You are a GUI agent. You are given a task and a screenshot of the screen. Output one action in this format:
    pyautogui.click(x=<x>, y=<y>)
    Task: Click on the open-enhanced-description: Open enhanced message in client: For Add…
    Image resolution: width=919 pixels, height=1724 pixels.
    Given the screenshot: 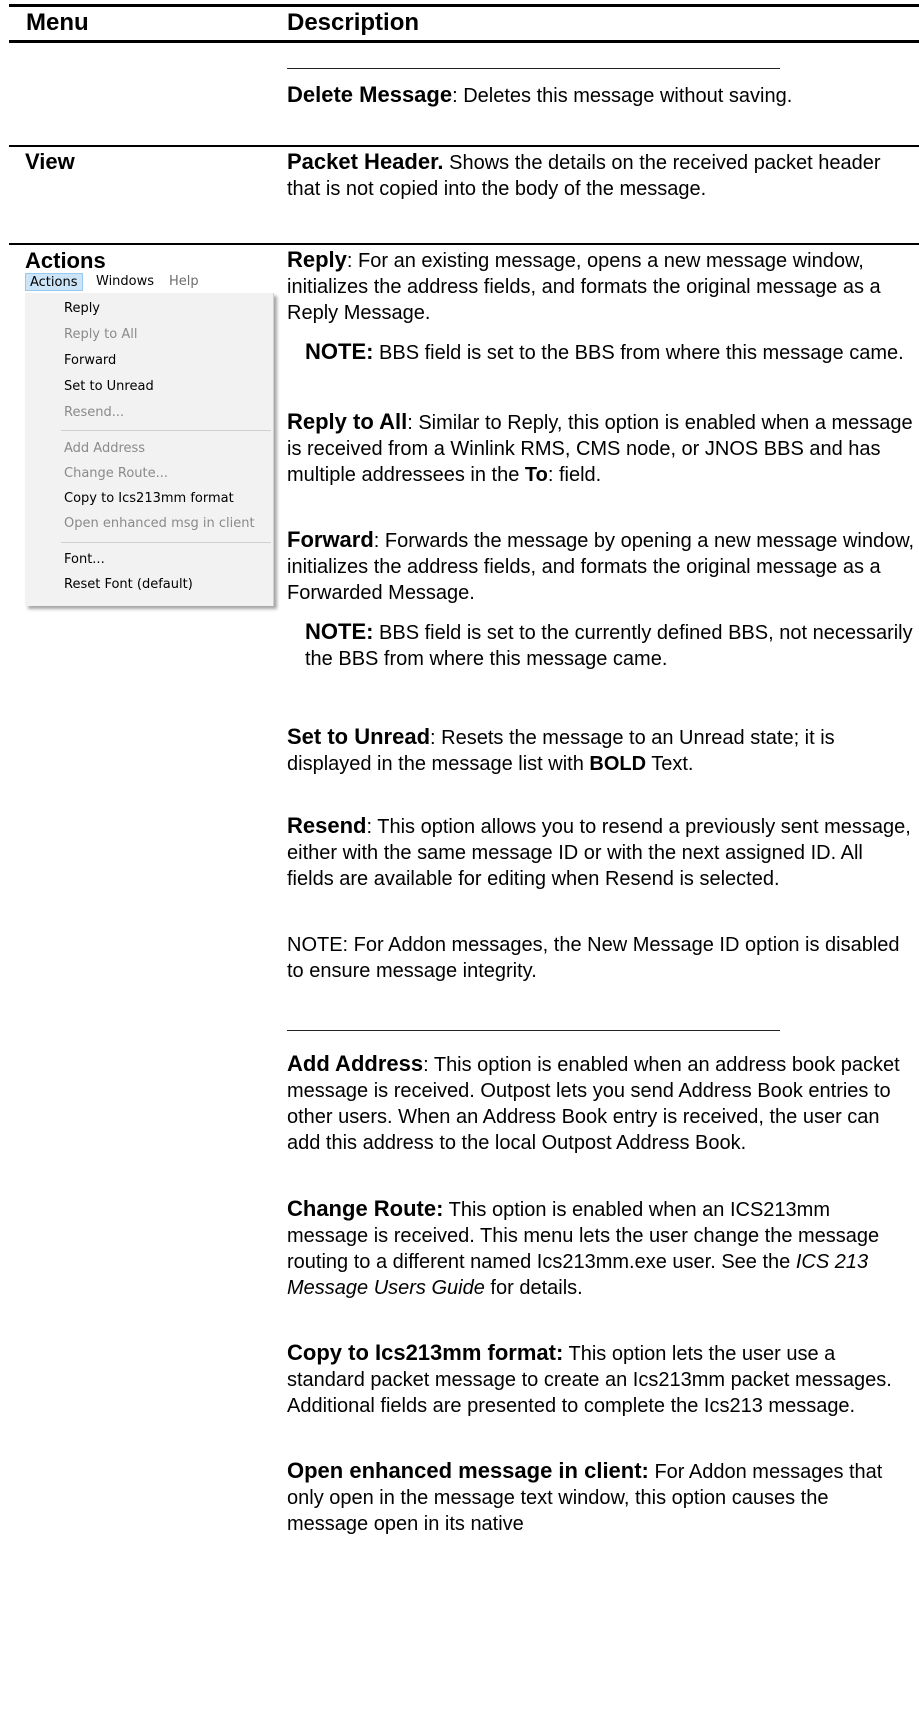 What is the action you would take?
    pyautogui.click(x=585, y=1496)
    